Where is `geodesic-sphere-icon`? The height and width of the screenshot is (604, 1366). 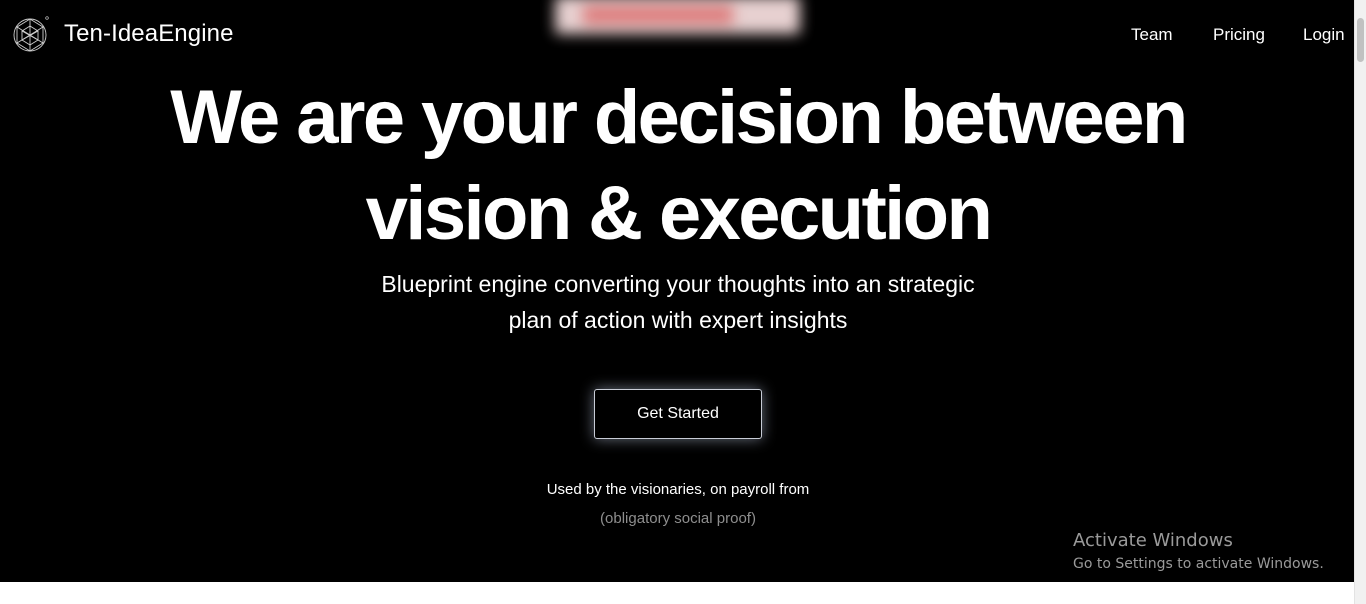 geodesic-sphere-icon is located at coordinates (31, 34).